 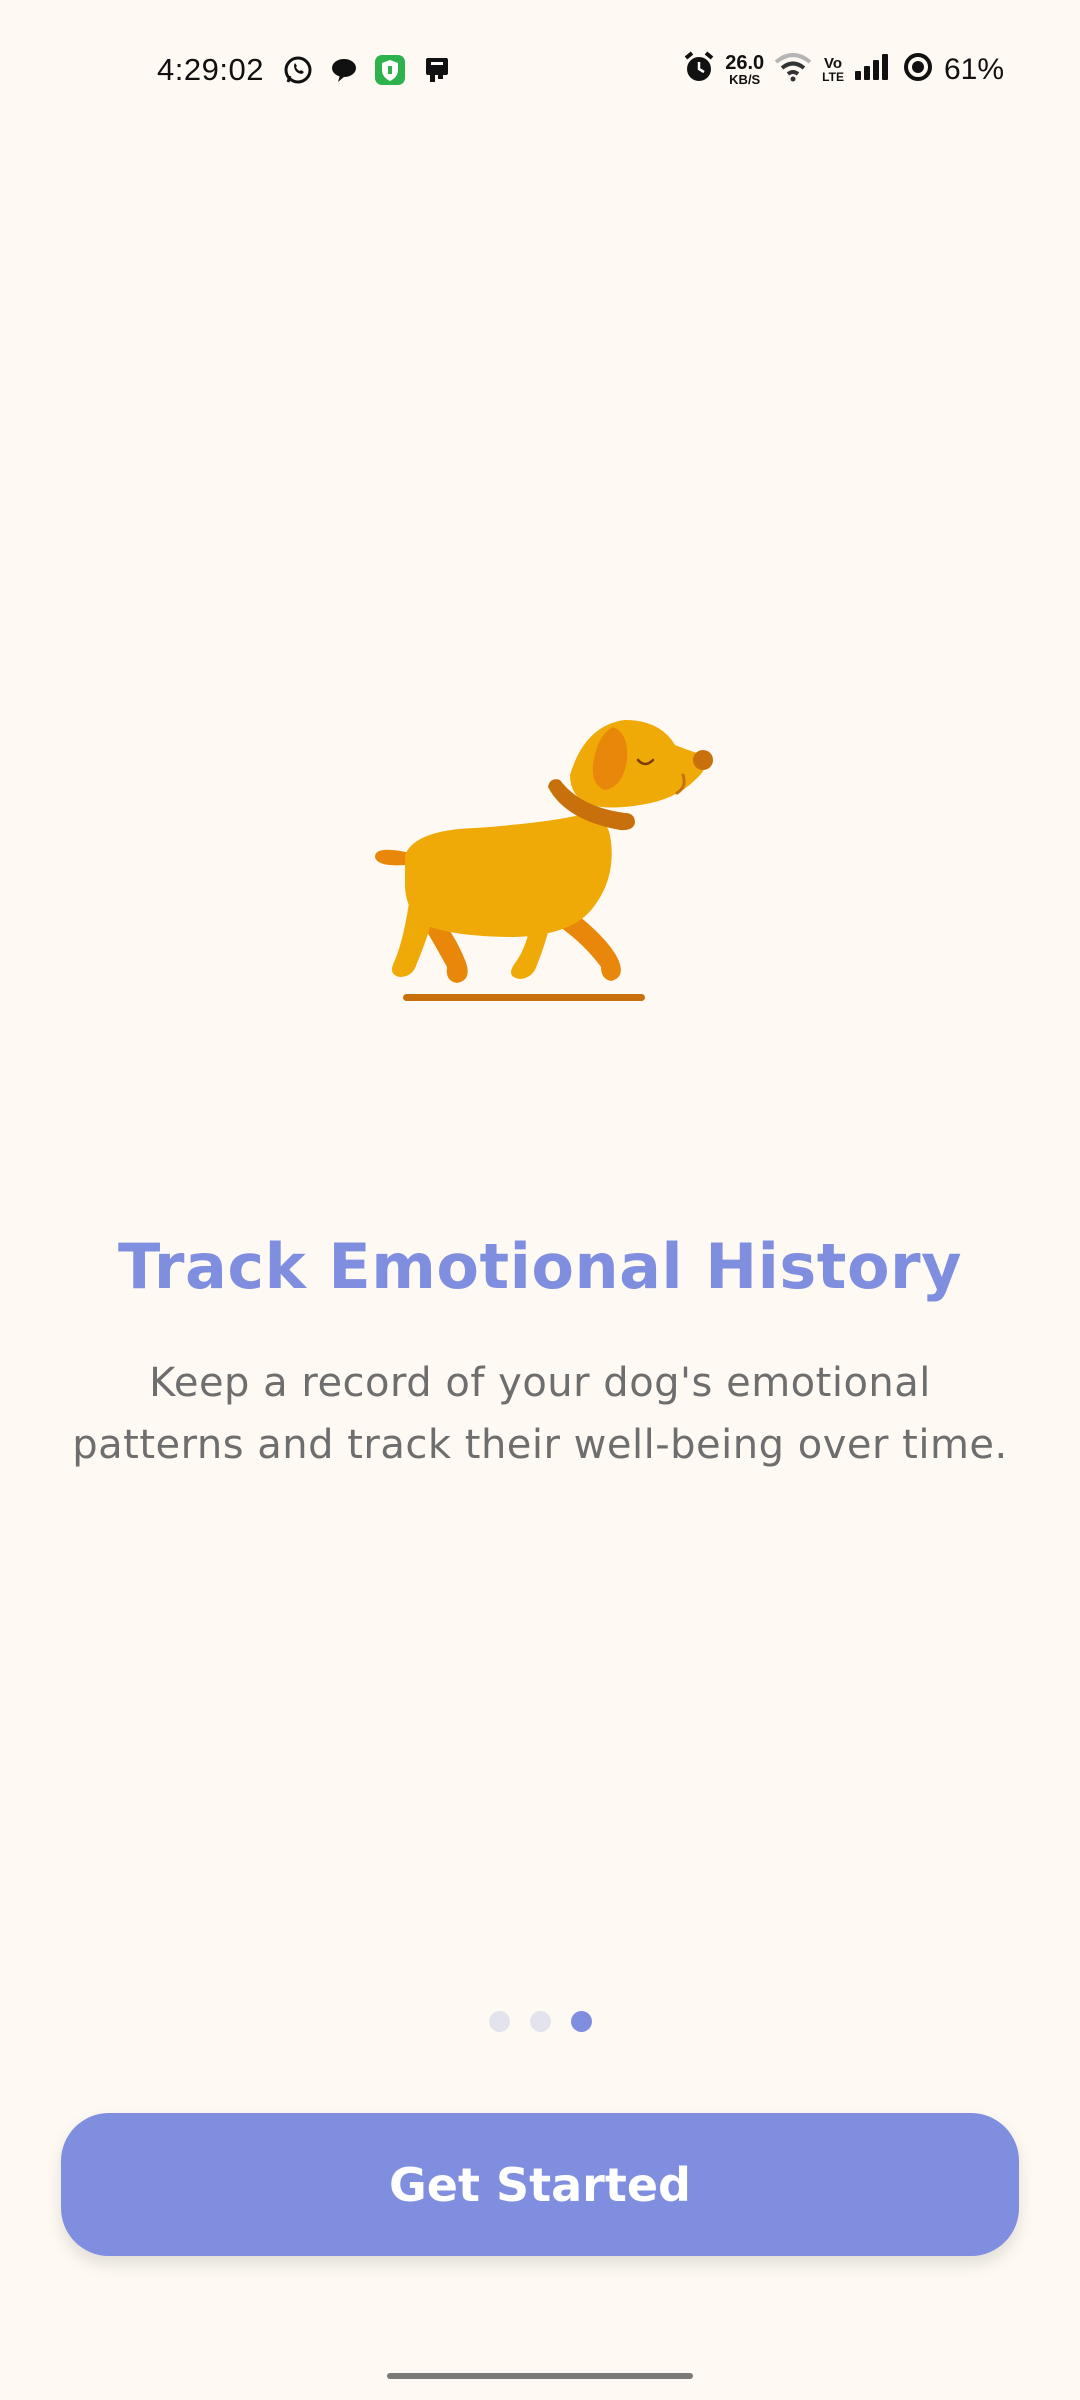 What do you see at coordinates (833, 63) in the screenshot?
I see `volte-top: Vo` at bounding box center [833, 63].